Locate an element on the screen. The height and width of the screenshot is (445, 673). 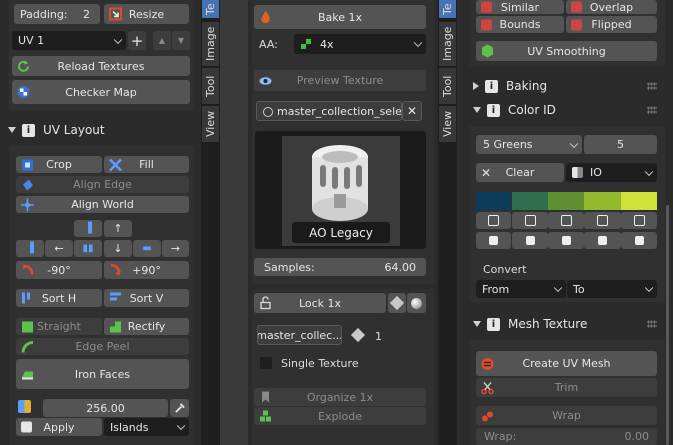
reload-label: Reload Textures is located at coordinates (101, 66).